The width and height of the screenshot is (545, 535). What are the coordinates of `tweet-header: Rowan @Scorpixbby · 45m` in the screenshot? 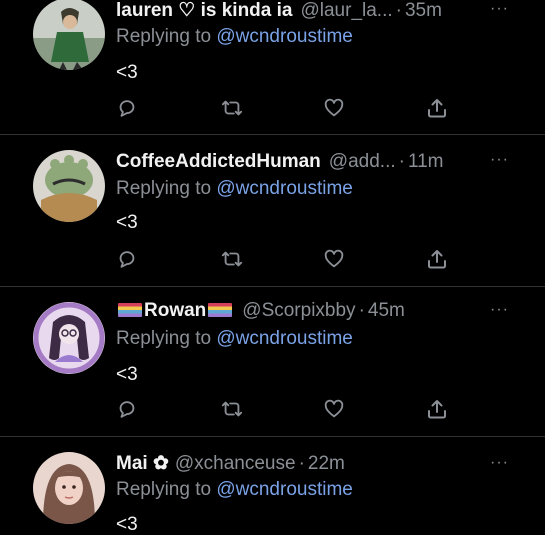 It's located at (310, 311).